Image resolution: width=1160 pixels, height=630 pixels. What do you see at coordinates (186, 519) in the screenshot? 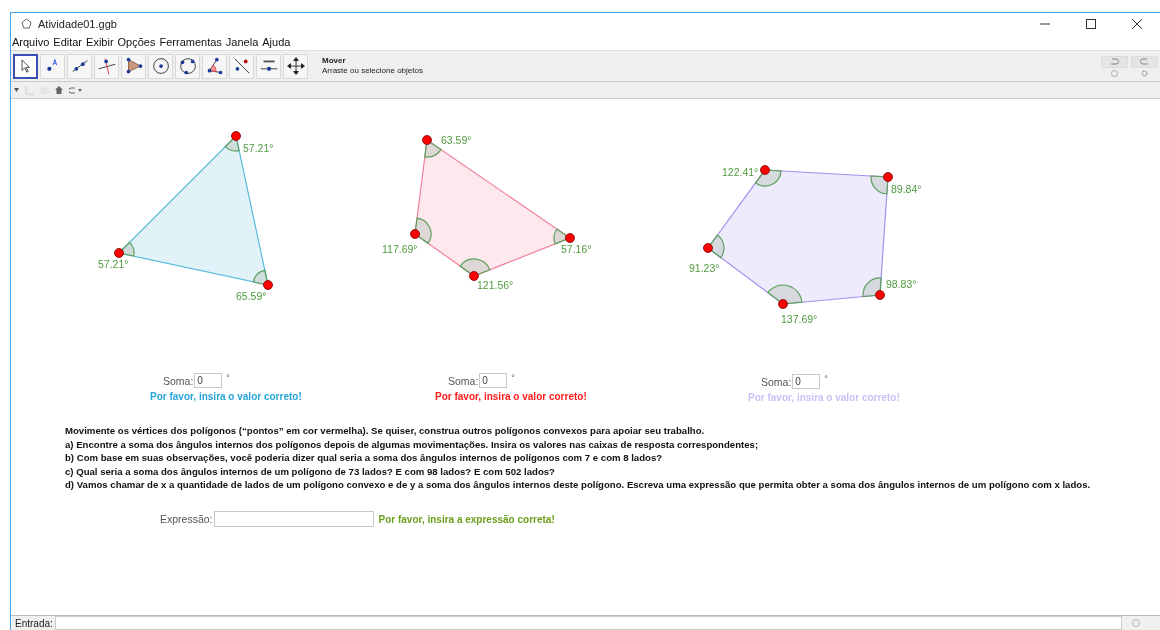
I see `field-label: Expressão:` at bounding box center [186, 519].